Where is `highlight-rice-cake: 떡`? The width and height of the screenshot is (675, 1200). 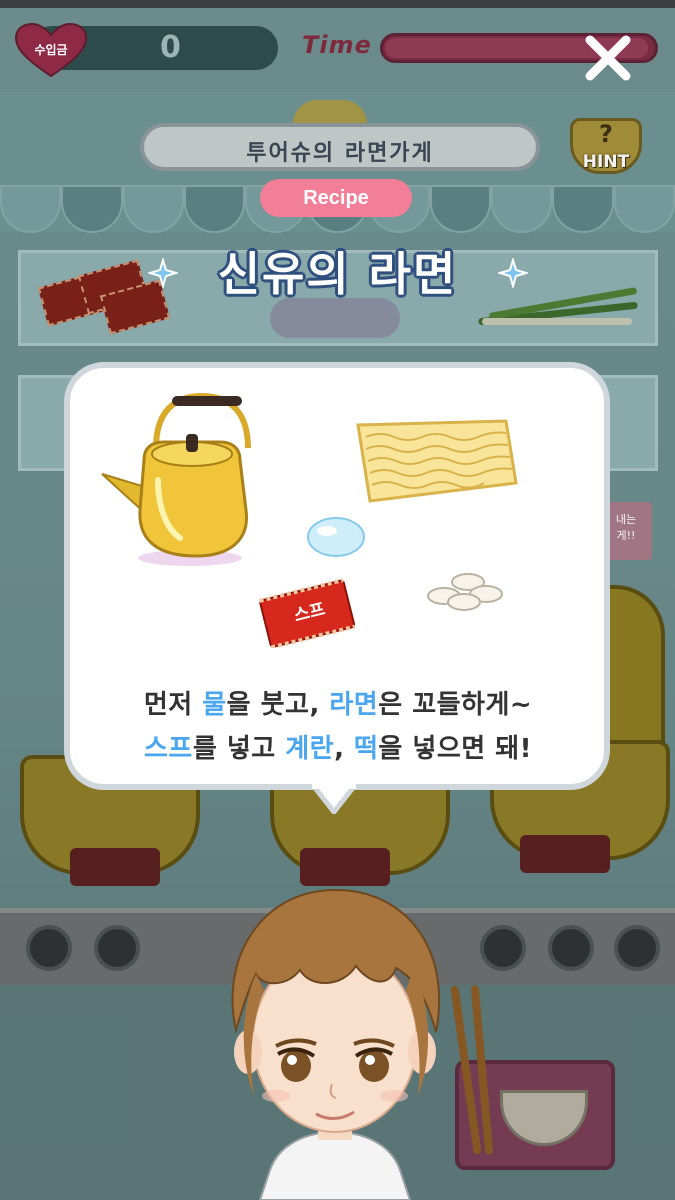 highlight-rice-cake: 떡 is located at coordinates (366, 749).